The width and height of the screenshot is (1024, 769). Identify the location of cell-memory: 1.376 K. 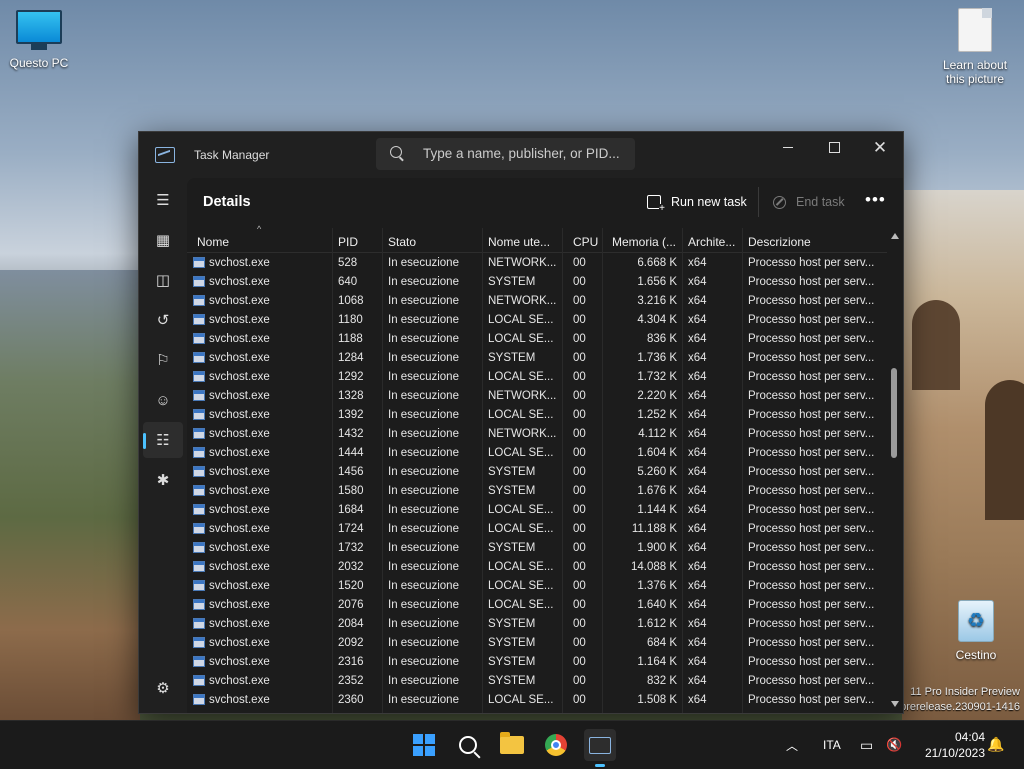
(657, 586).